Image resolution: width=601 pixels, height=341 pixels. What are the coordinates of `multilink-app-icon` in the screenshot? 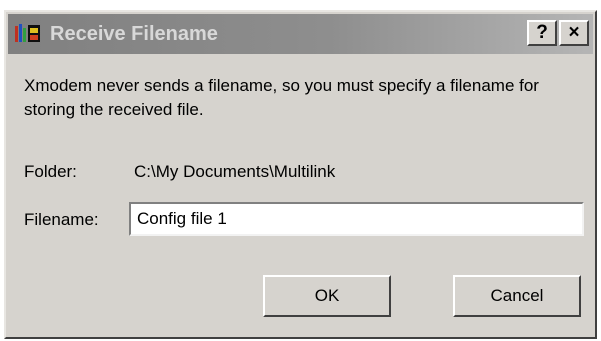 It's located at (28, 34).